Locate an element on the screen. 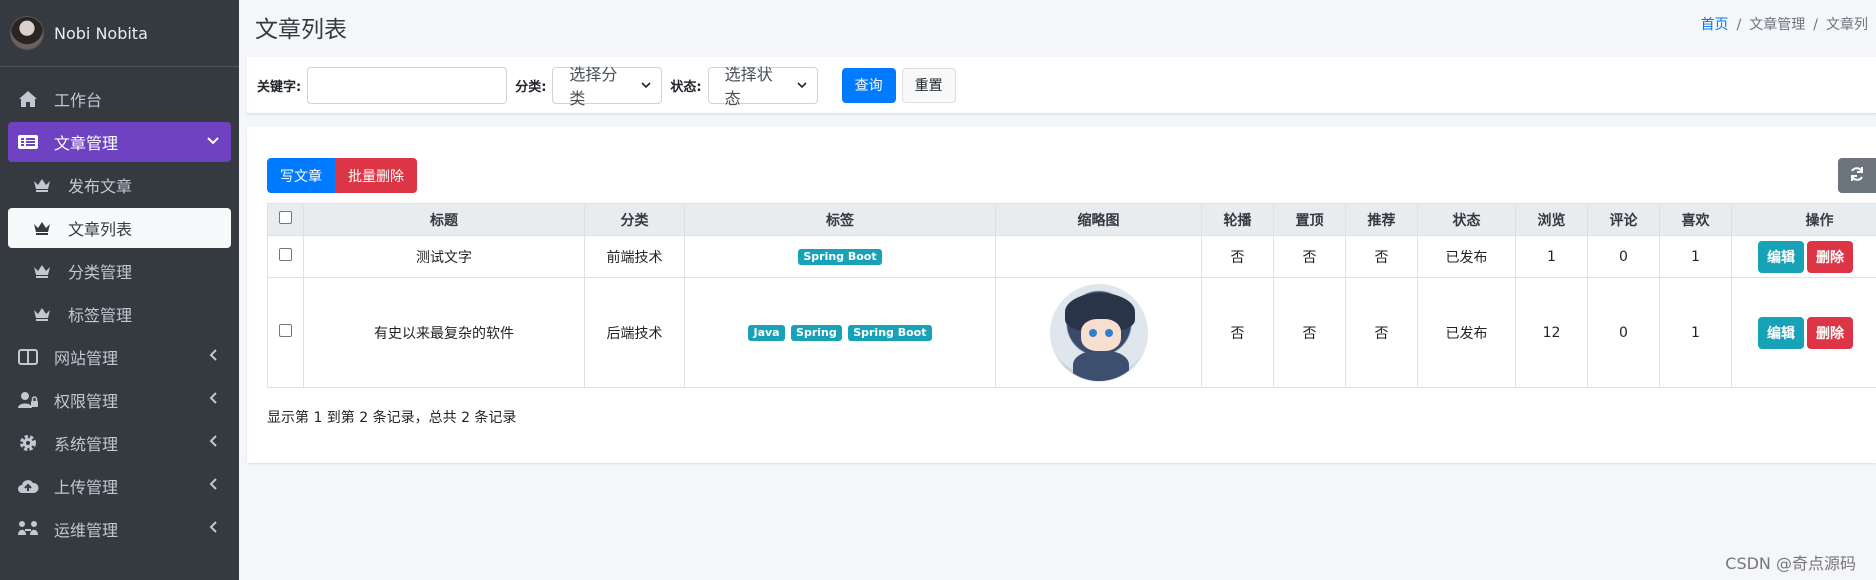 The image size is (1876, 580). table-toolbar: 写文章 批量删除 is located at coordinates (342, 175).